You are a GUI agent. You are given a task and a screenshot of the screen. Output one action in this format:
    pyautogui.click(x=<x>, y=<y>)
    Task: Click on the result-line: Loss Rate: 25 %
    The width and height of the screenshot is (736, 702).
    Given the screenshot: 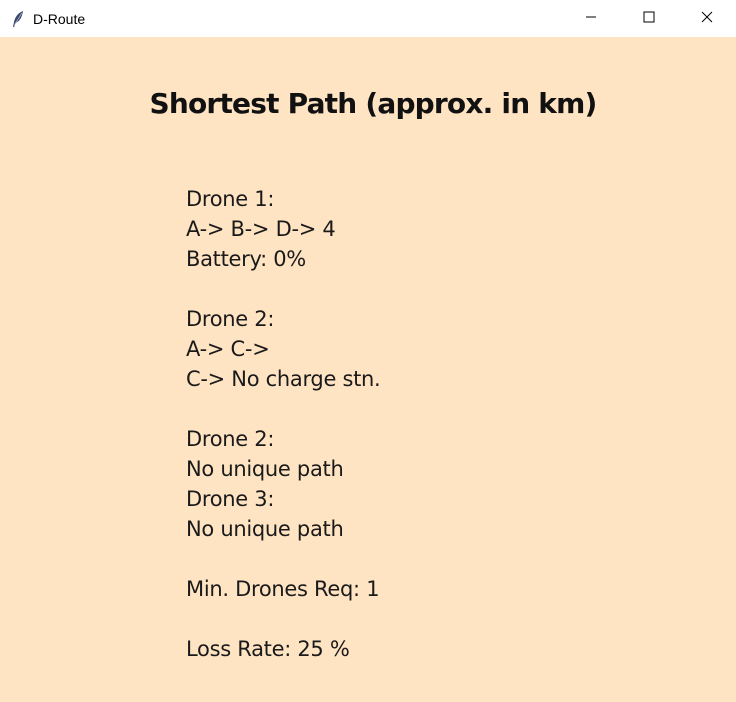 What is the action you would take?
    pyautogui.click(x=268, y=649)
    